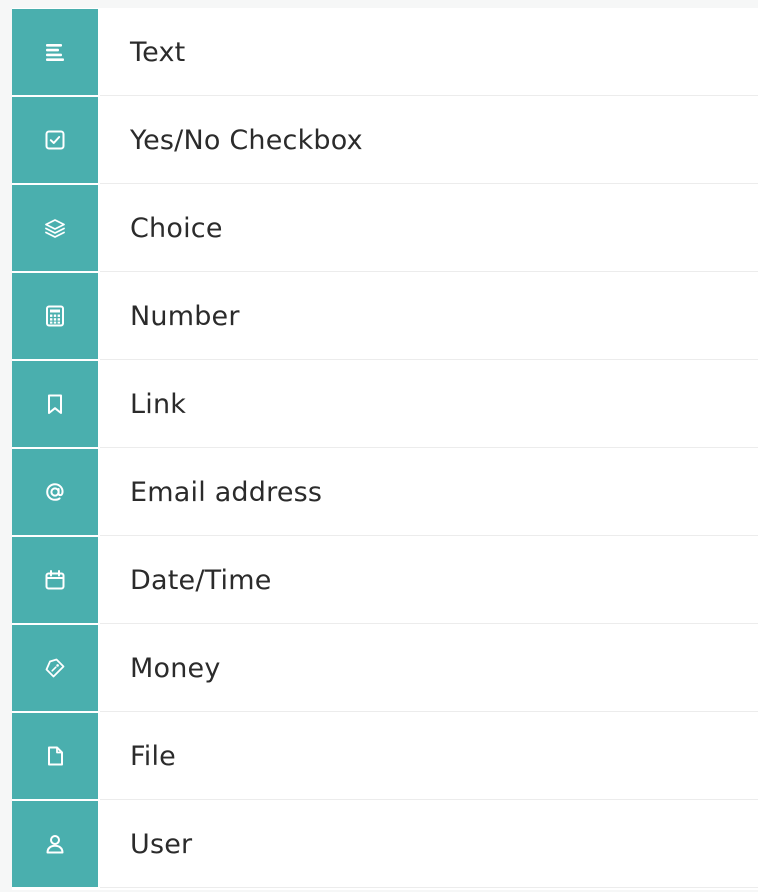  Describe the element at coordinates (385, 668) in the screenshot. I see `field-type-money: Money` at that location.